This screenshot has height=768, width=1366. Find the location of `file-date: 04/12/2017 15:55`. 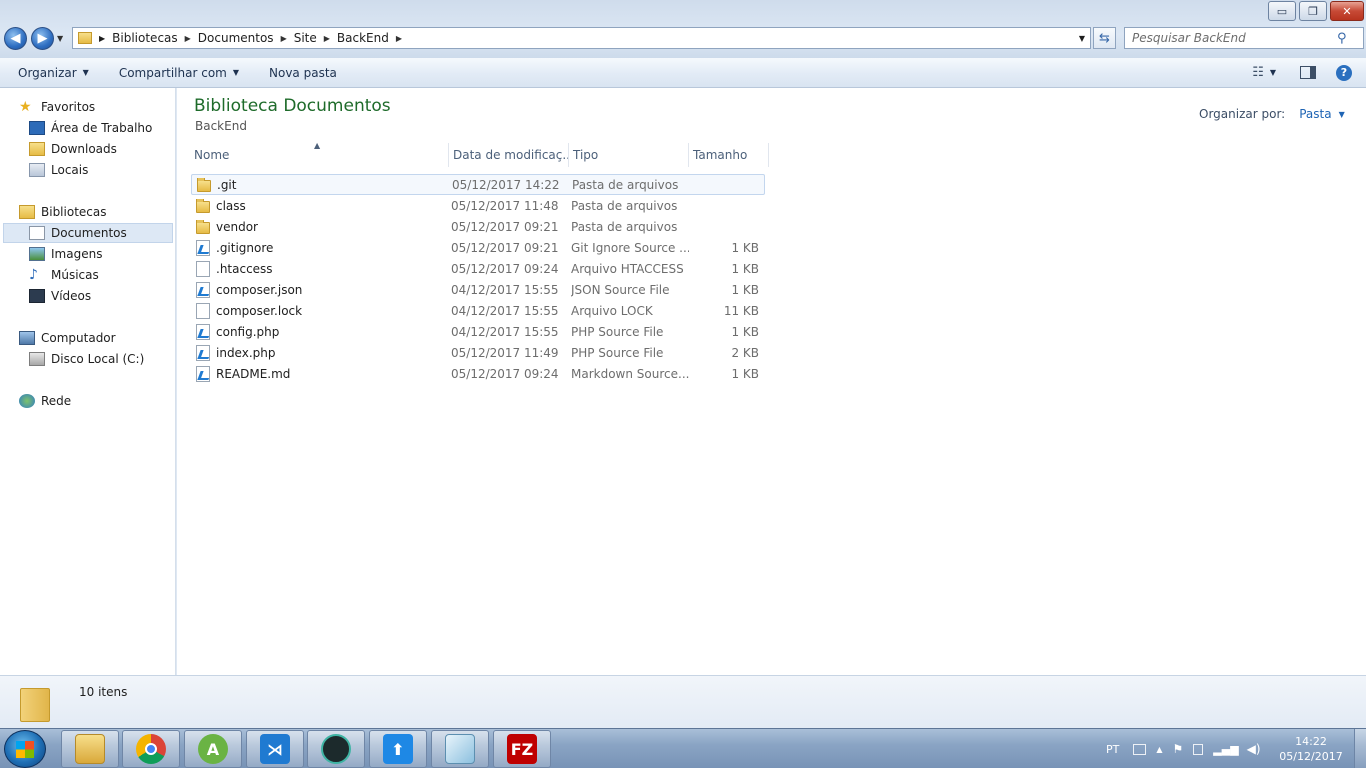

file-date: 04/12/2017 15:55 is located at coordinates (505, 310).